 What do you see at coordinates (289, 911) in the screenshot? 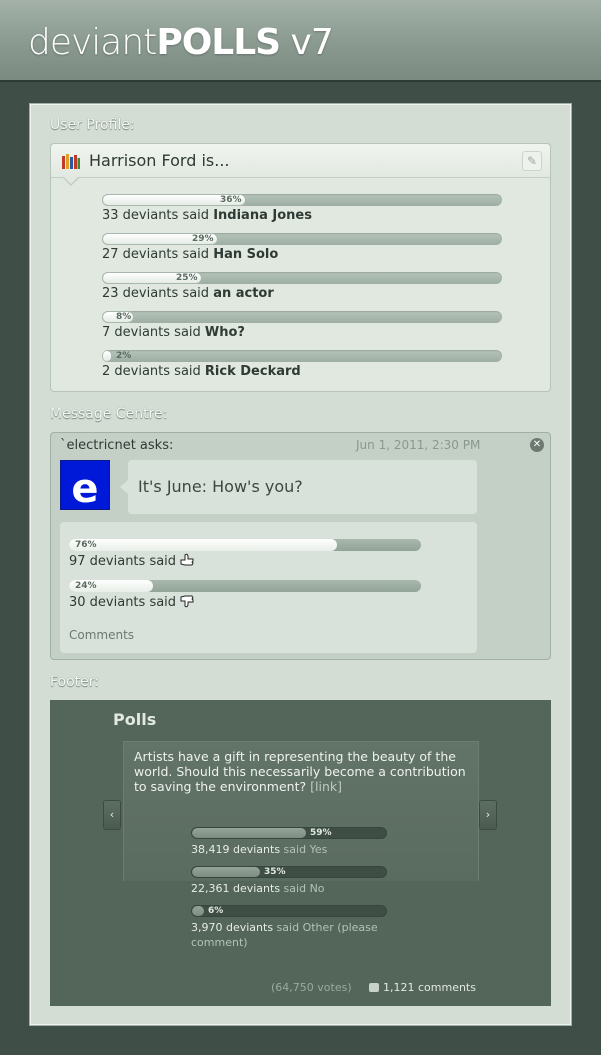
I see `footer-result-bar: 6%` at bounding box center [289, 911].